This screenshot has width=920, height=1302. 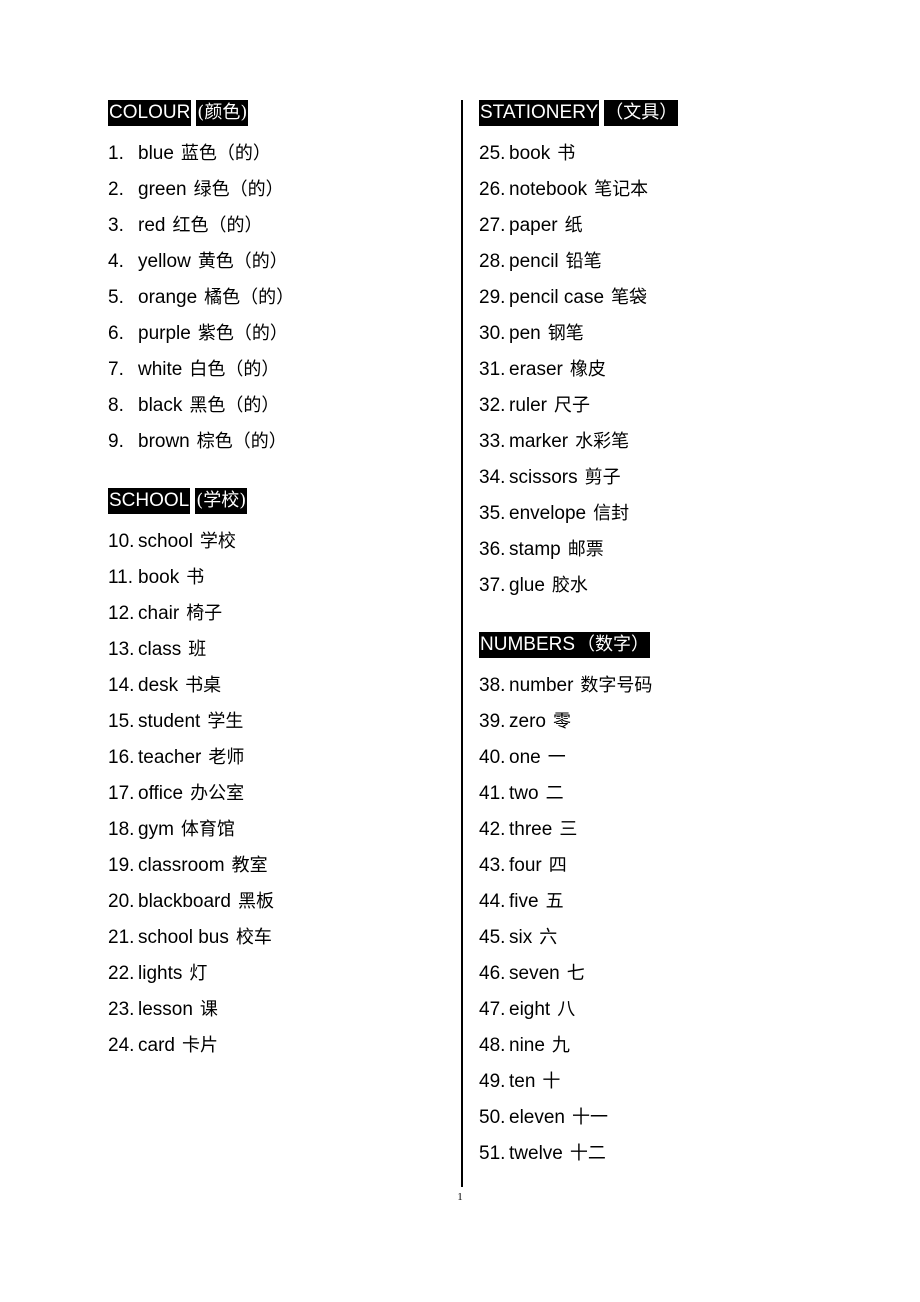 I want to click on entry-english: black, so click(x=160, y=405).